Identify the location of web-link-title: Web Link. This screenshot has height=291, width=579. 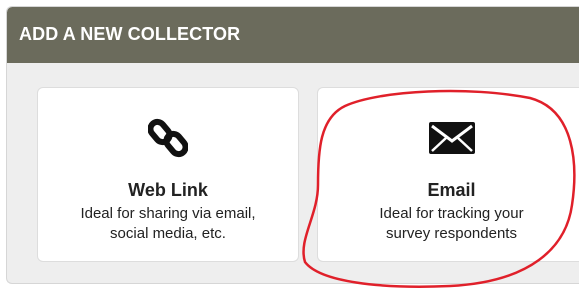
(168, 190).